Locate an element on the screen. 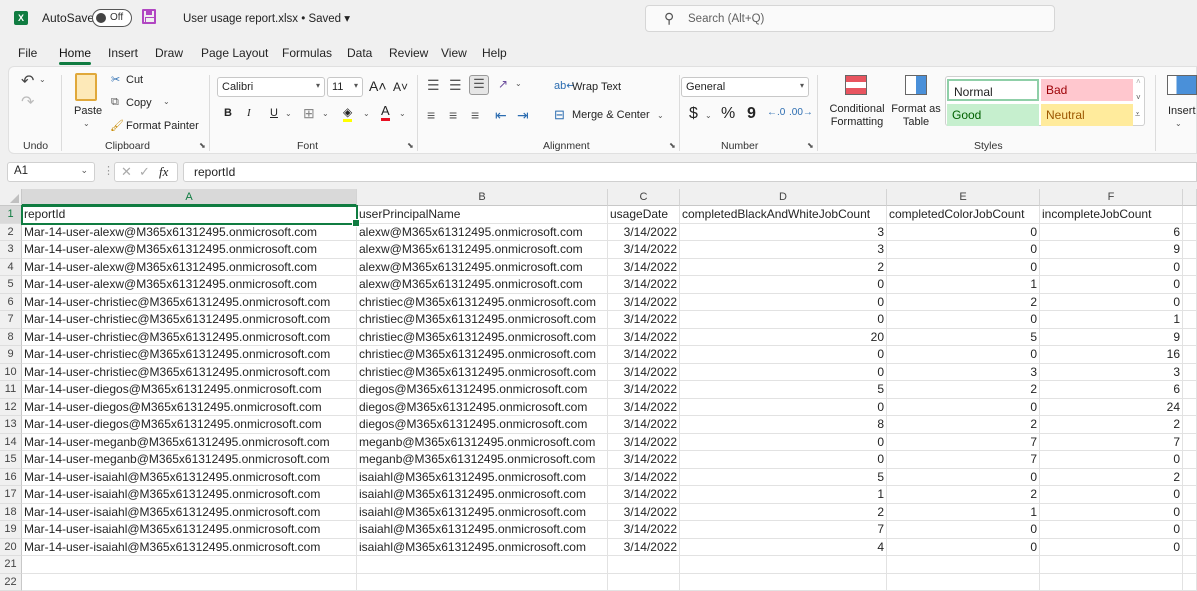 Image resolution: width=1197 pixels, height=591 pixels. paste-icon is located at coordinates (86, 87).